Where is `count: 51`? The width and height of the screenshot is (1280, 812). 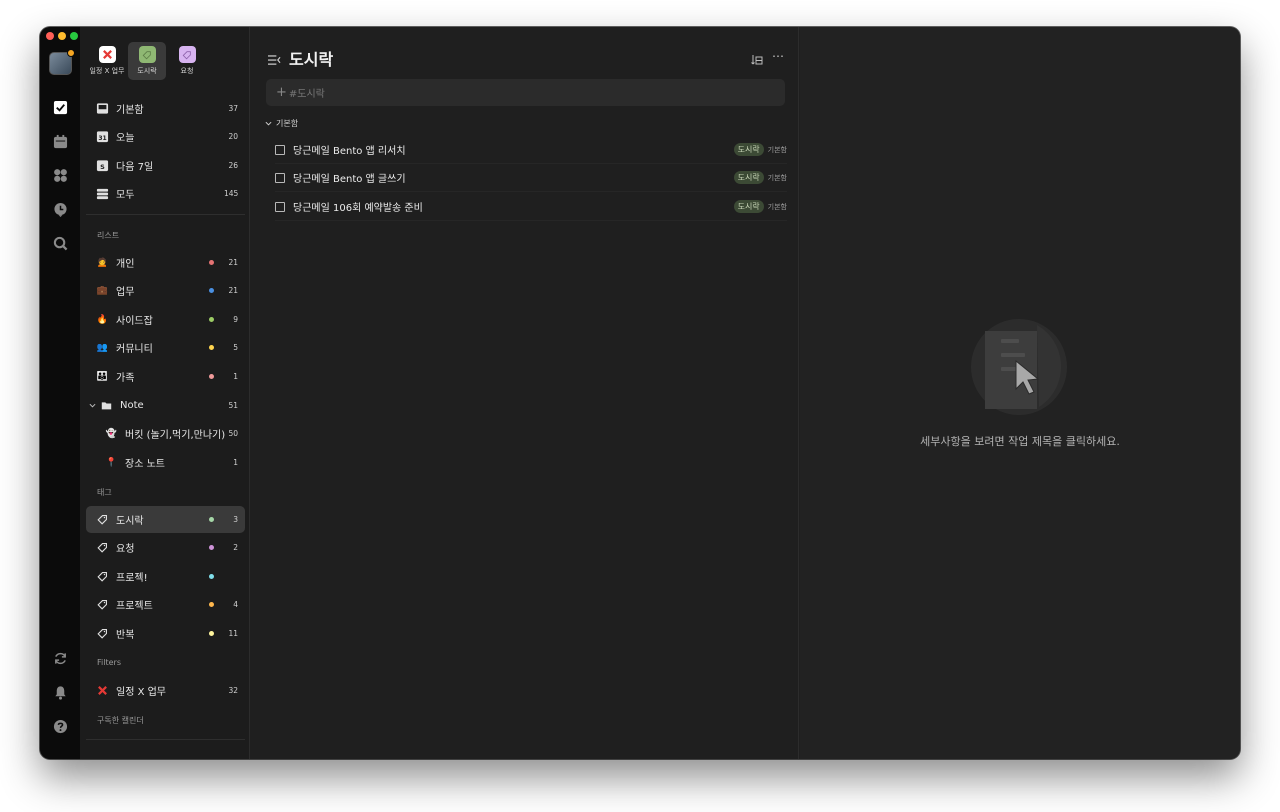 count: 51 is located at coordinates (233, 405).